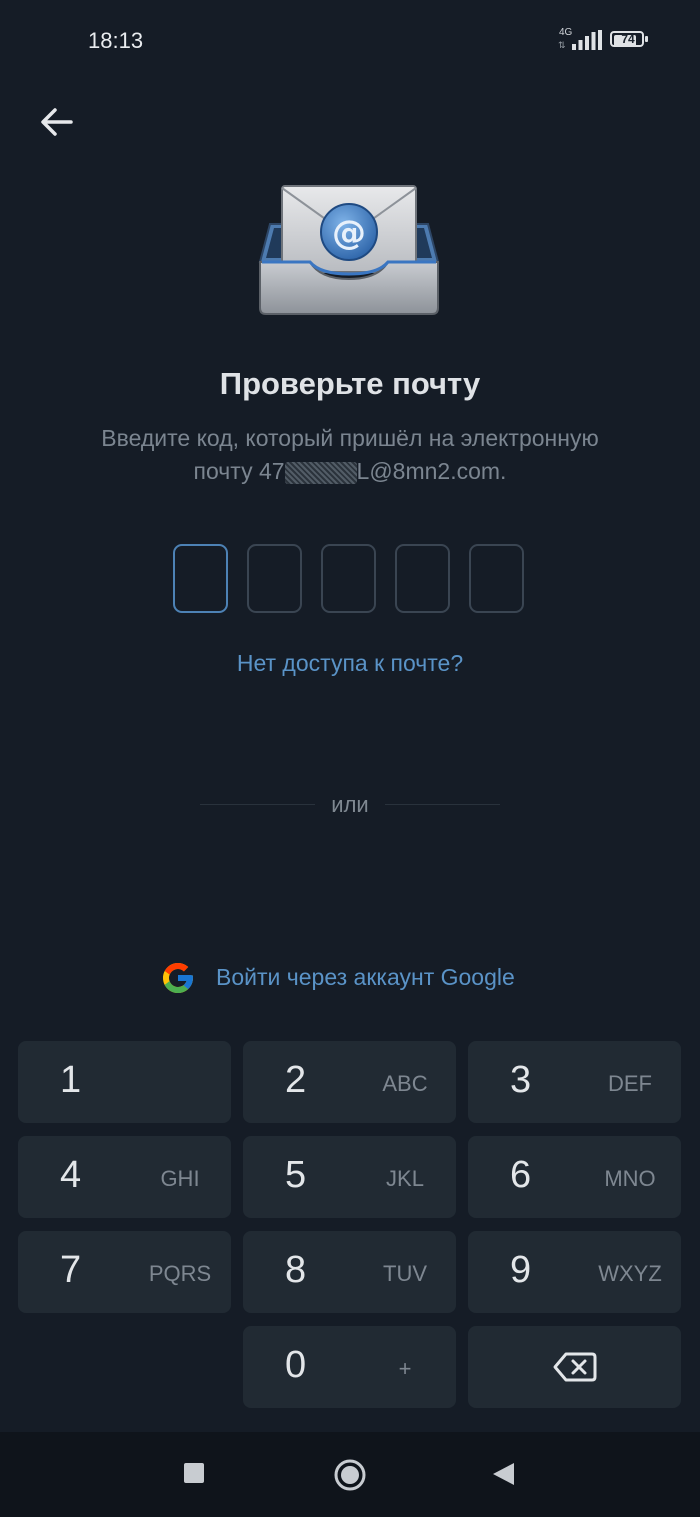  I want to click on data-activity-icon: ⇅, so click(562, 45).